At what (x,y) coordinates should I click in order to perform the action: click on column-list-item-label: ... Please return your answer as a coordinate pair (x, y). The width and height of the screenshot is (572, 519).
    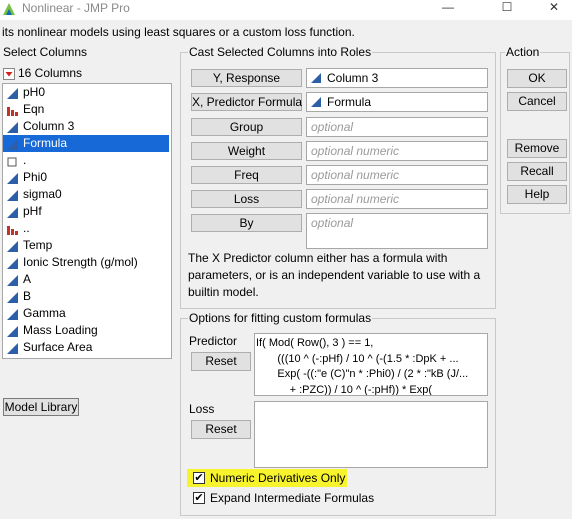
    Looking at the image, I should click on (26, 228).